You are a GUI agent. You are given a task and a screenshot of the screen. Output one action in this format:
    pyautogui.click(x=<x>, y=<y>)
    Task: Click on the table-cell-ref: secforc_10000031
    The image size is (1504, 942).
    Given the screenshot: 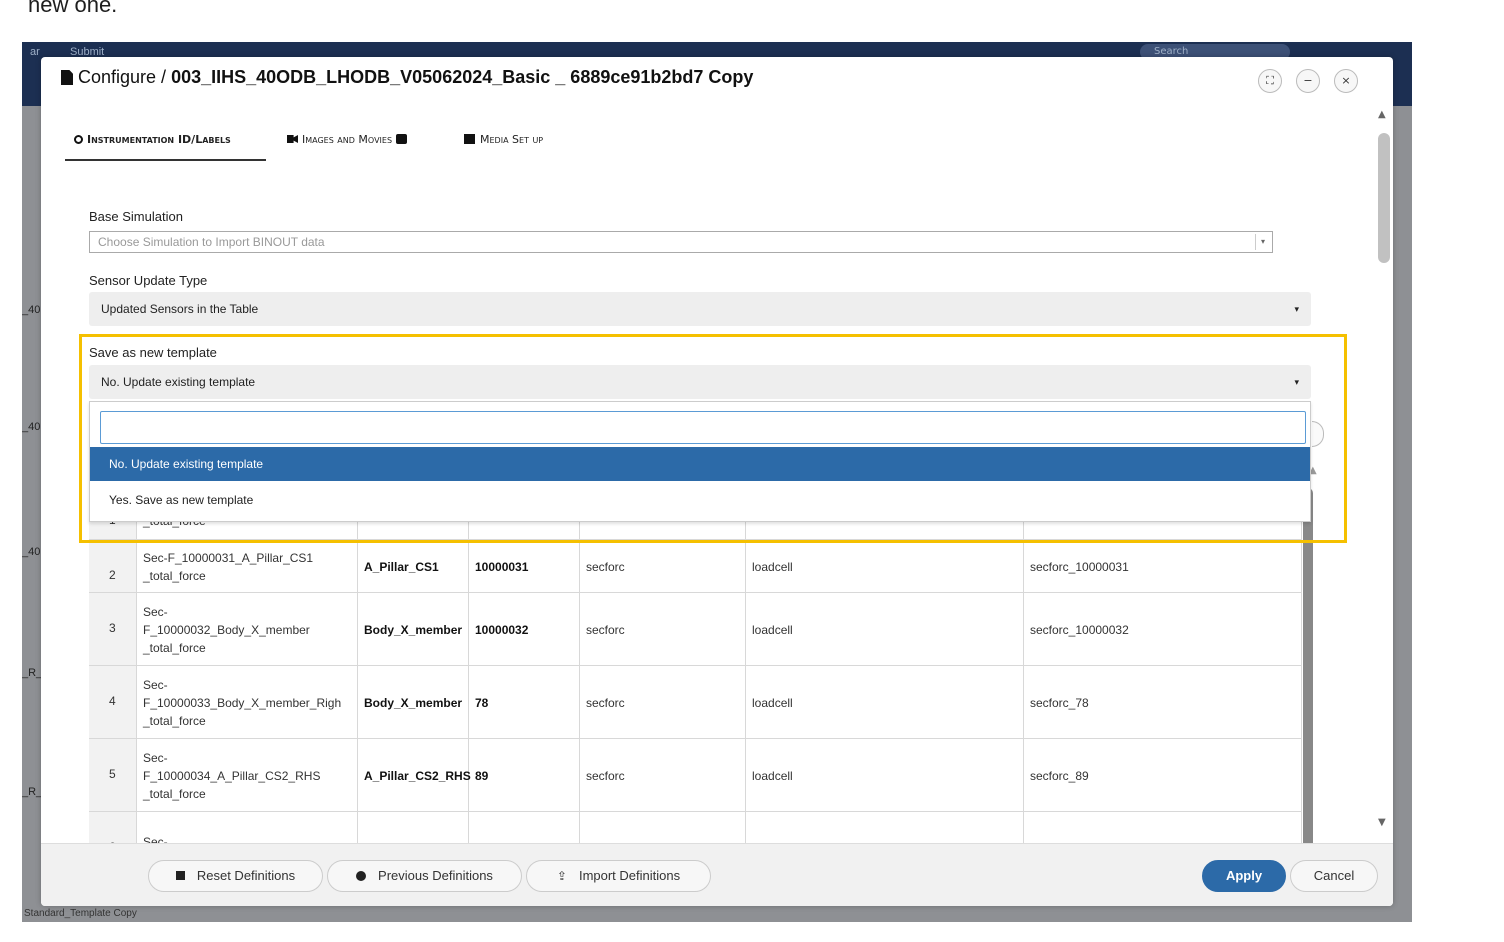 What is the action you would take?
    pyautogui.click(x=1163, y=566)
    